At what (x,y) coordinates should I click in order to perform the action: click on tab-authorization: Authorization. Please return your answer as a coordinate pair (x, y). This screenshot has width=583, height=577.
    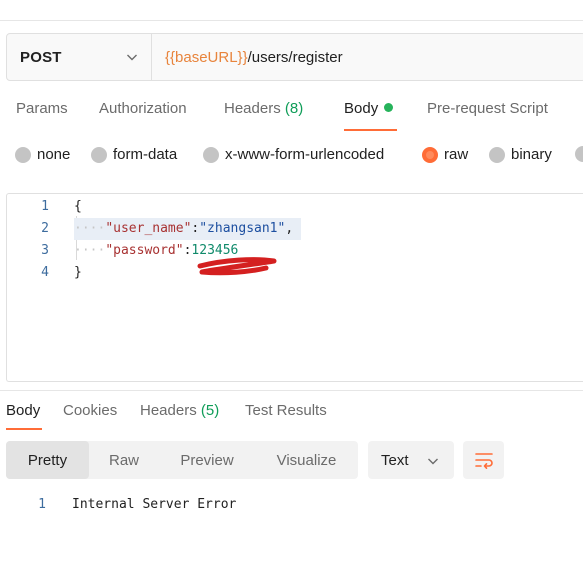
    Looking at the image, I should click on (143, 108).